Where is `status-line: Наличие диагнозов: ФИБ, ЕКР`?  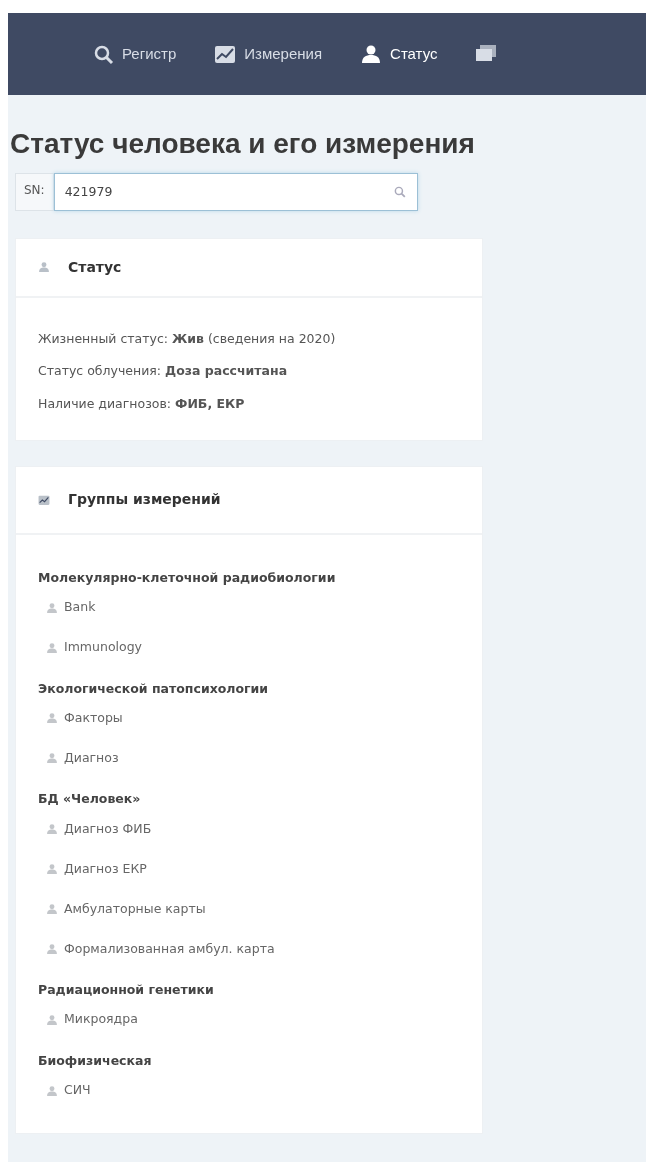
status-line: Наличие диагнозов: ФИБ, ЕКР is located at coordinates (142, 404).